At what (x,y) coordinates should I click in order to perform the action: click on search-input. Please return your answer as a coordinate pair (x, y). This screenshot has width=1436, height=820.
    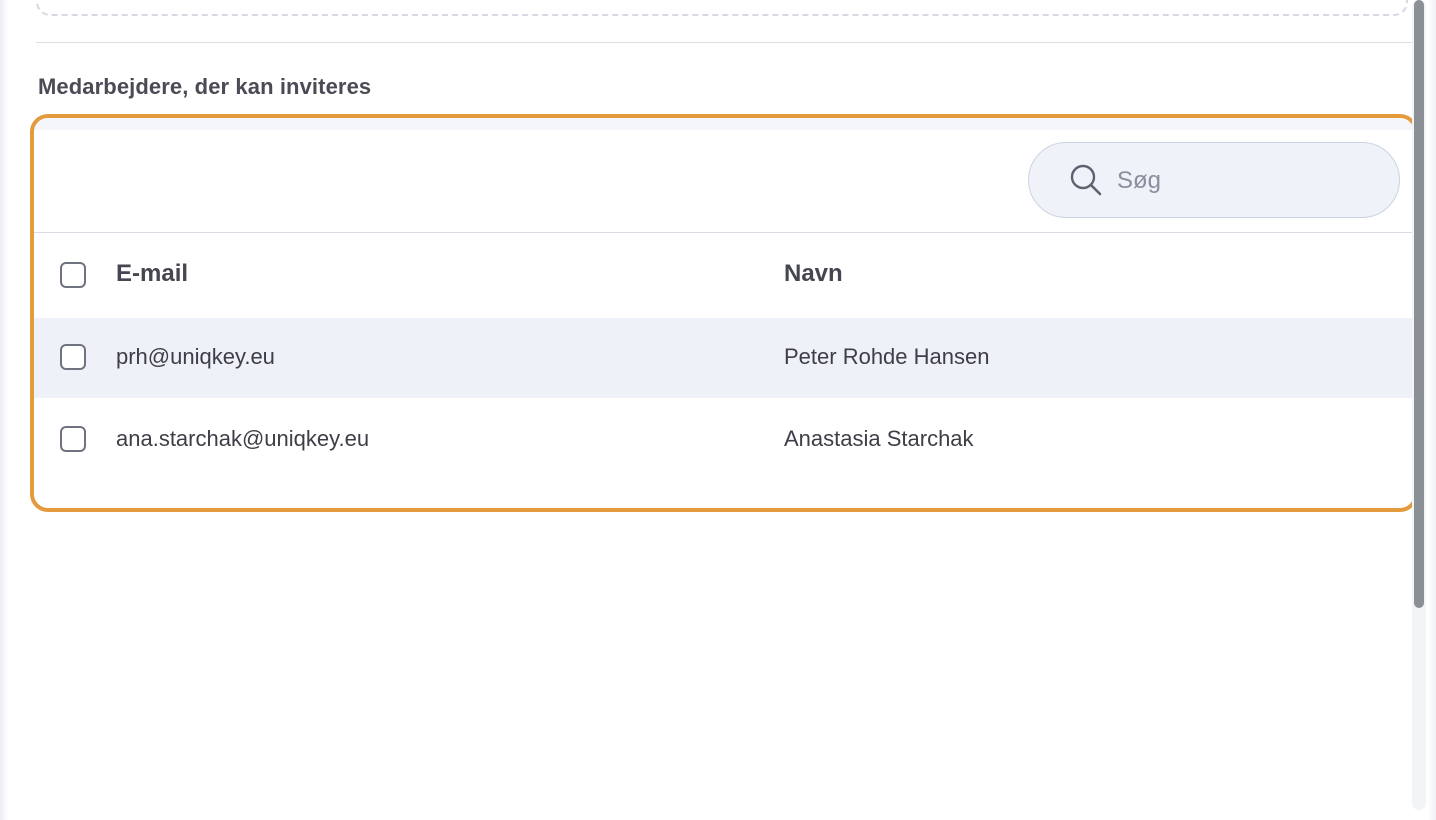
    Looking at the image, I should click on (1247, 181).